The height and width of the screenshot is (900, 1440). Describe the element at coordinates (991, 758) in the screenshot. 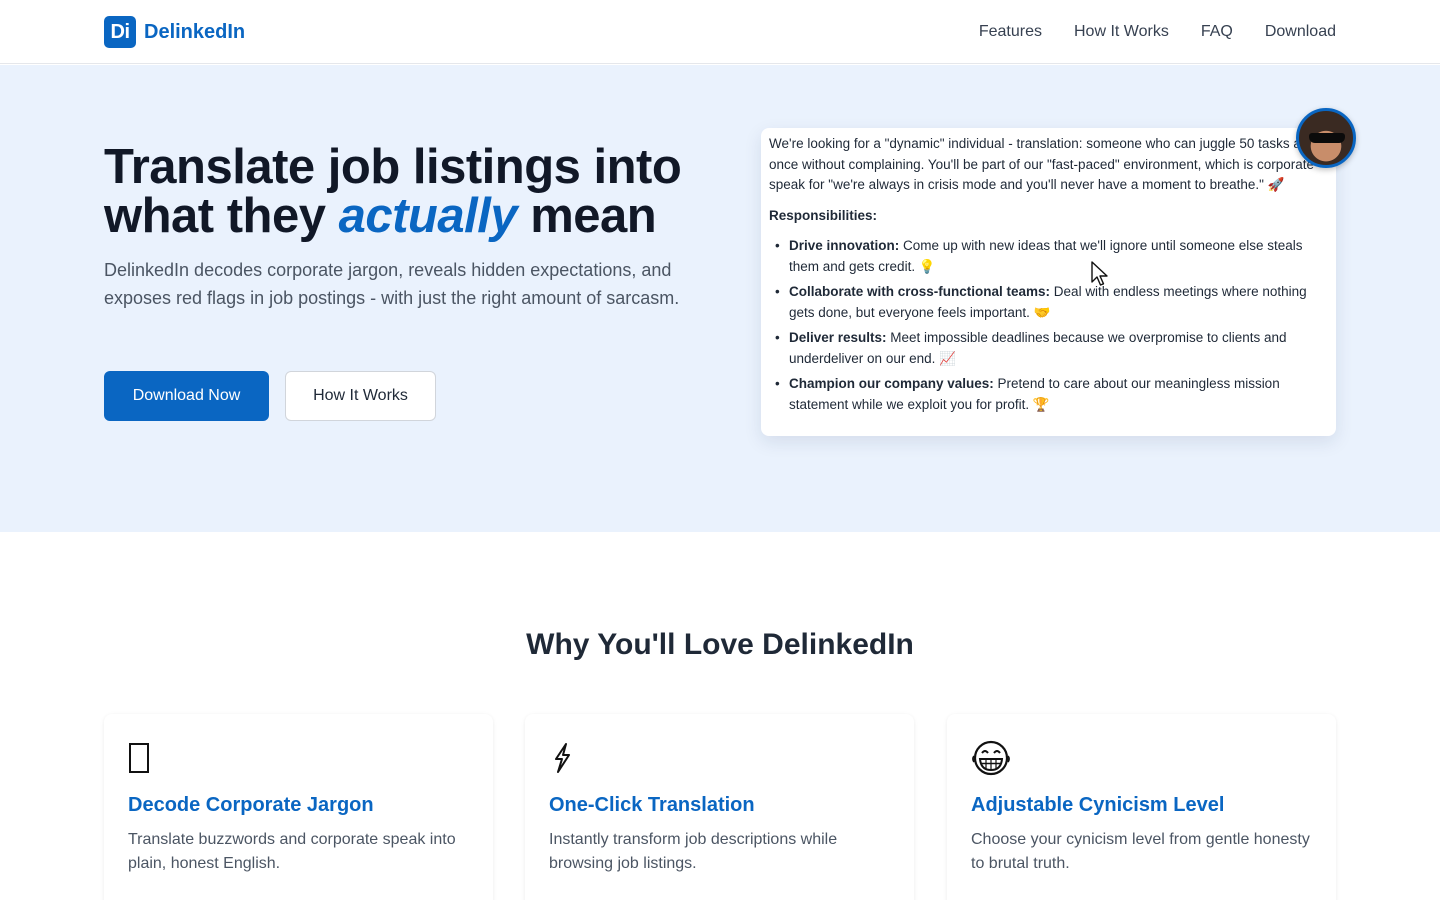

I see `grinning-face-icon` at that location.